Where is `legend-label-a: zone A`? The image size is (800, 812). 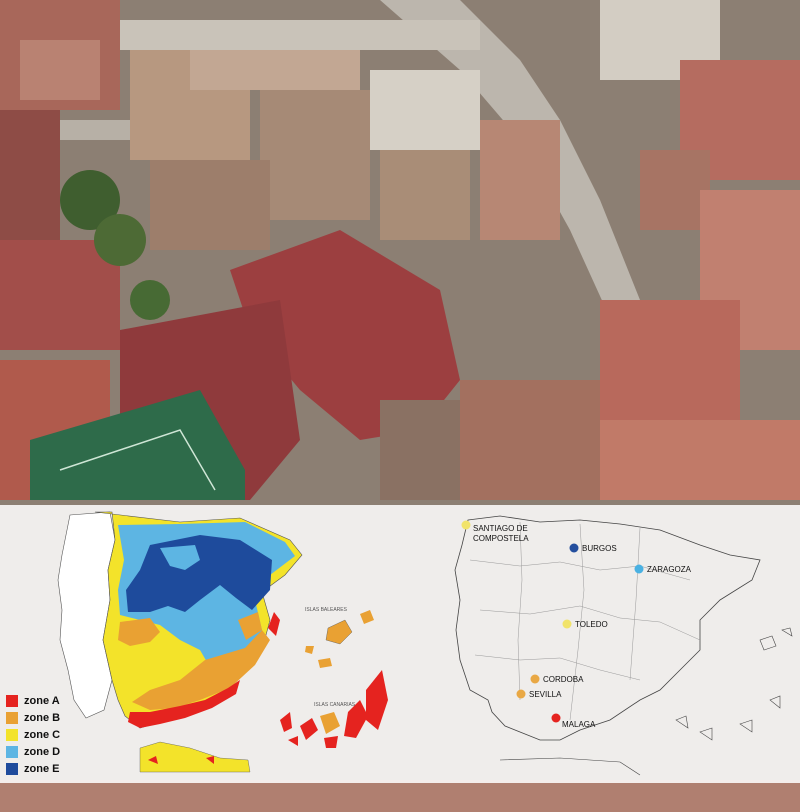
legend-label-a: zone A is located at coordinates (42, 700).